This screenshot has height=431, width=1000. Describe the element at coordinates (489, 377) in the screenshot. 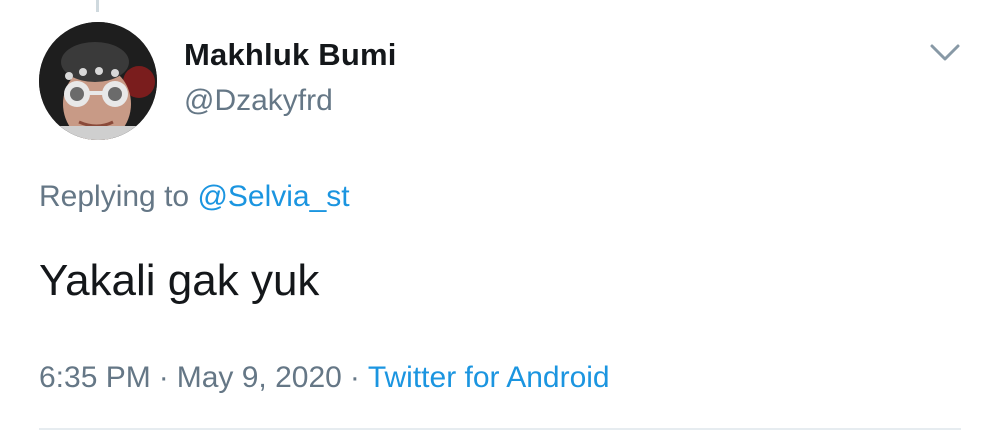

I see `tweet-source-link: Twitter for Android` at that location.